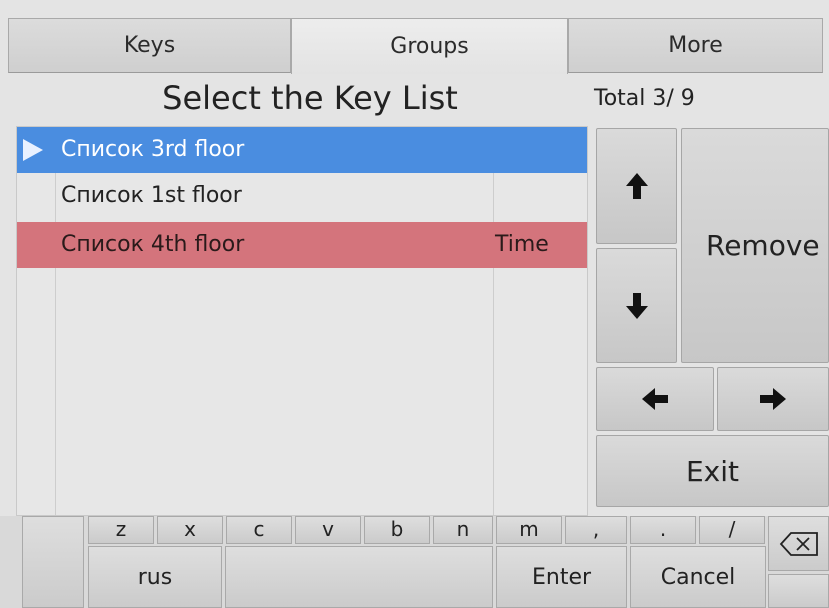  Describe the element at coordinates (561, 577) in the screenshot. I see `enter-key: Enter` at that location.